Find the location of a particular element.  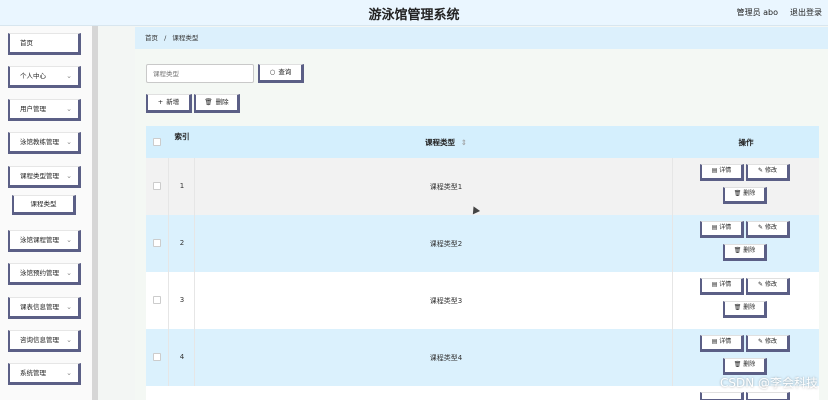

sort-icon: ⇕ is located at coordinates (463, 142).